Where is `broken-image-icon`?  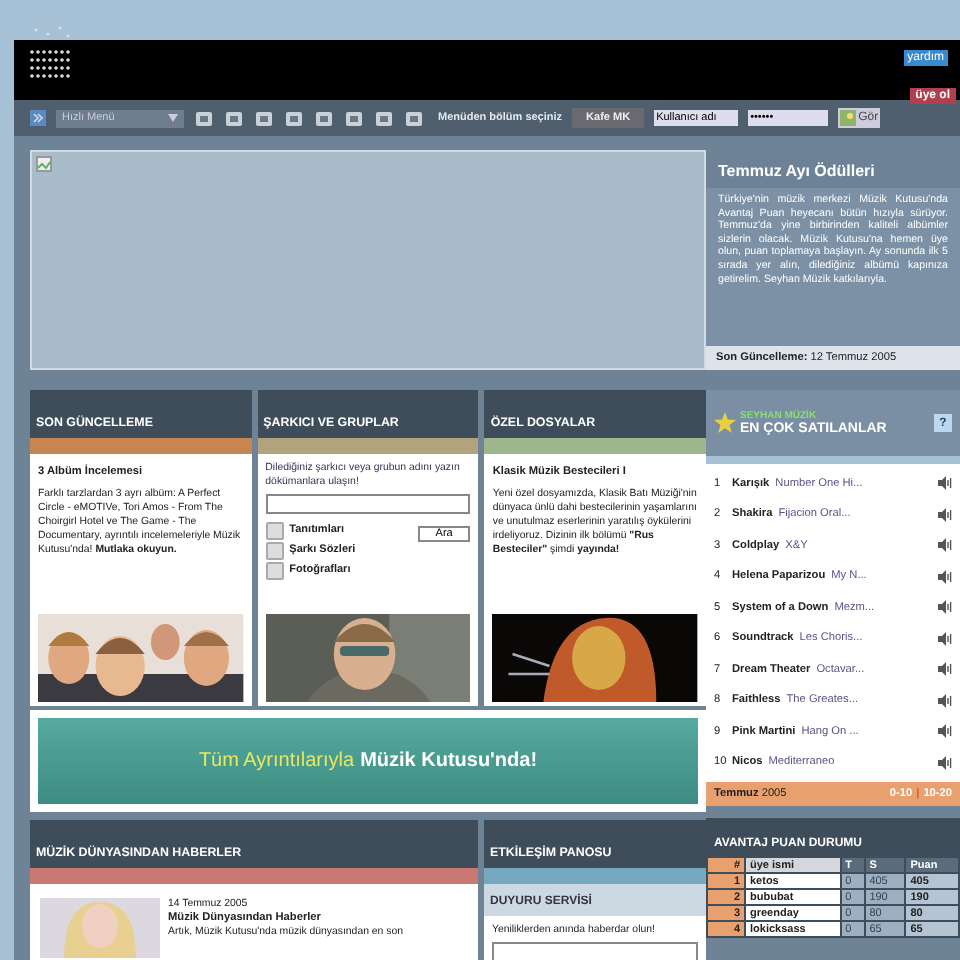 broken-image-icon is located at coordinates (44, 164).